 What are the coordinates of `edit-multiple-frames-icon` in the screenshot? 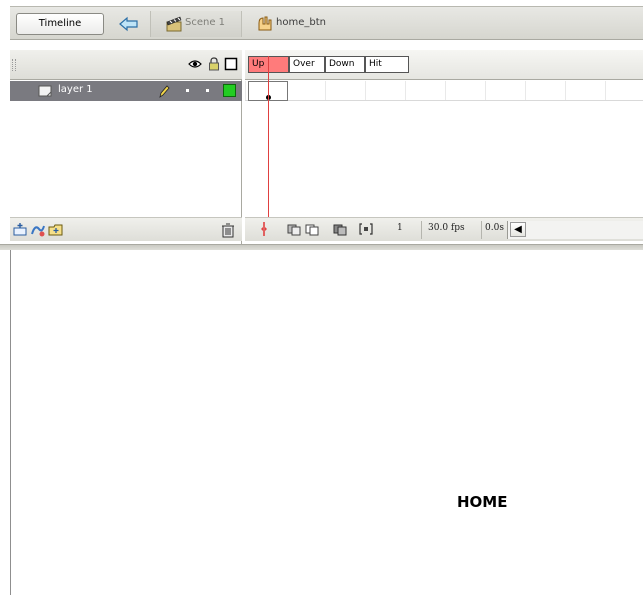 It's located at (340, 229).